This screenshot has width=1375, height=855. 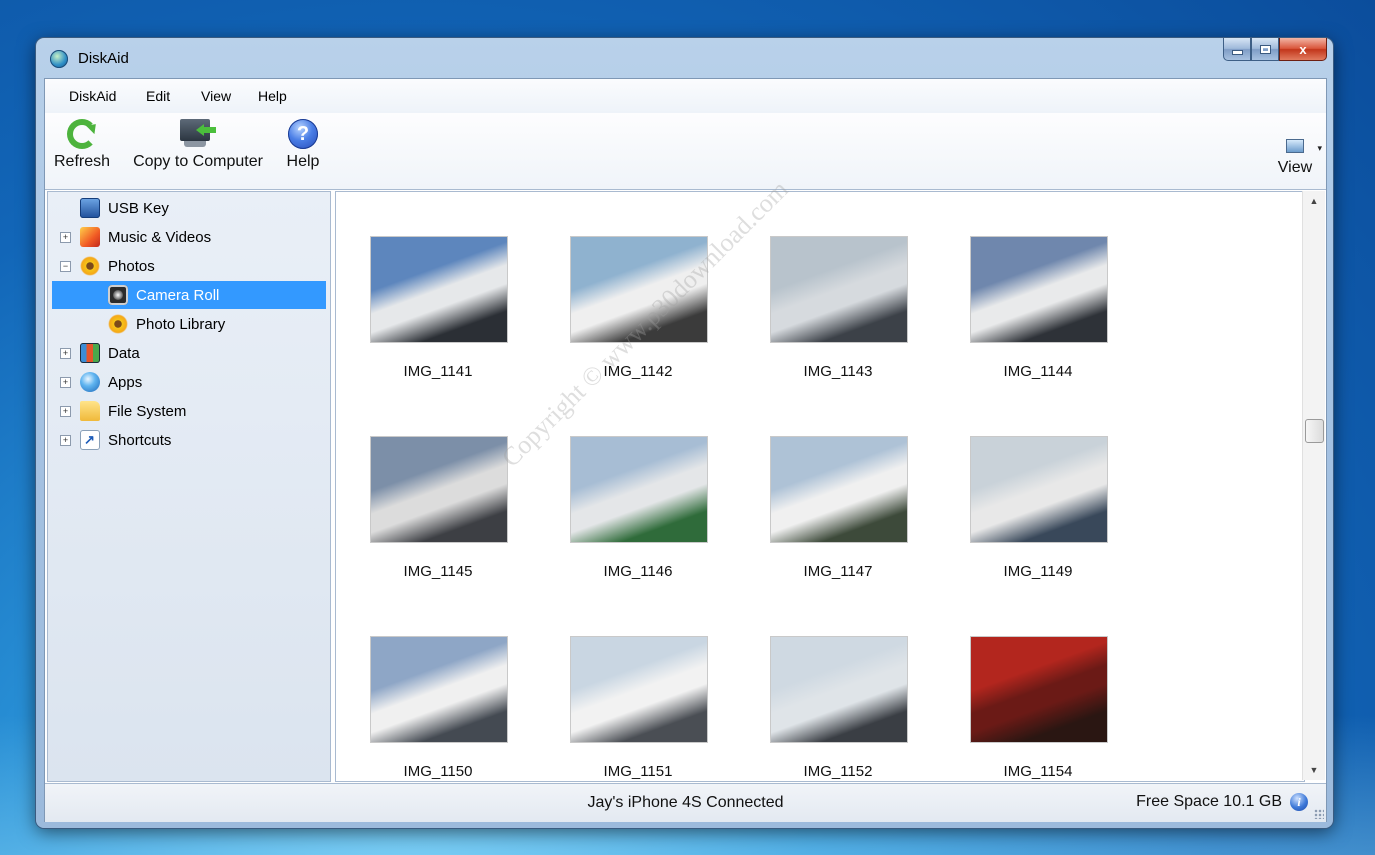 What do you see at coordinates (1319, 814) in the screenshot?
I see `resize-grip` at bounding box center [1319, 814].